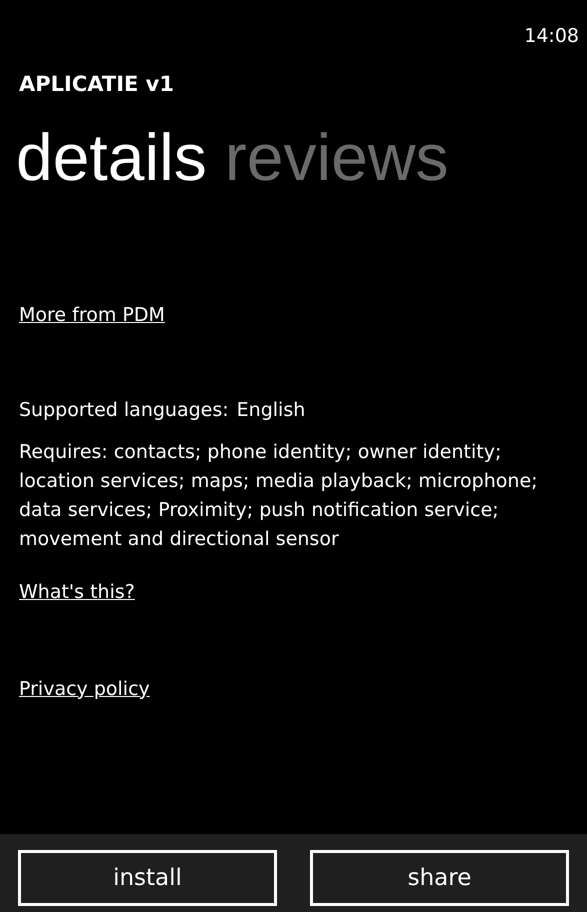 The height and width of the screenshot is (912, 587). I want to click on more-from-link: More from PDM, so click(92, 315).